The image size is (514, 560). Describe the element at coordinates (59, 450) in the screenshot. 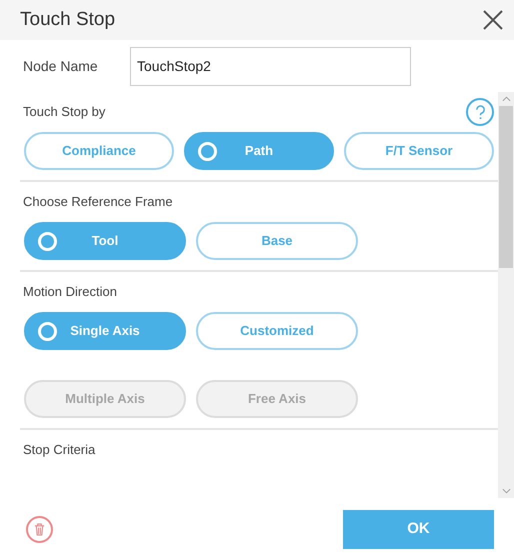

I see `section-label: Stop Criteria` at that location.